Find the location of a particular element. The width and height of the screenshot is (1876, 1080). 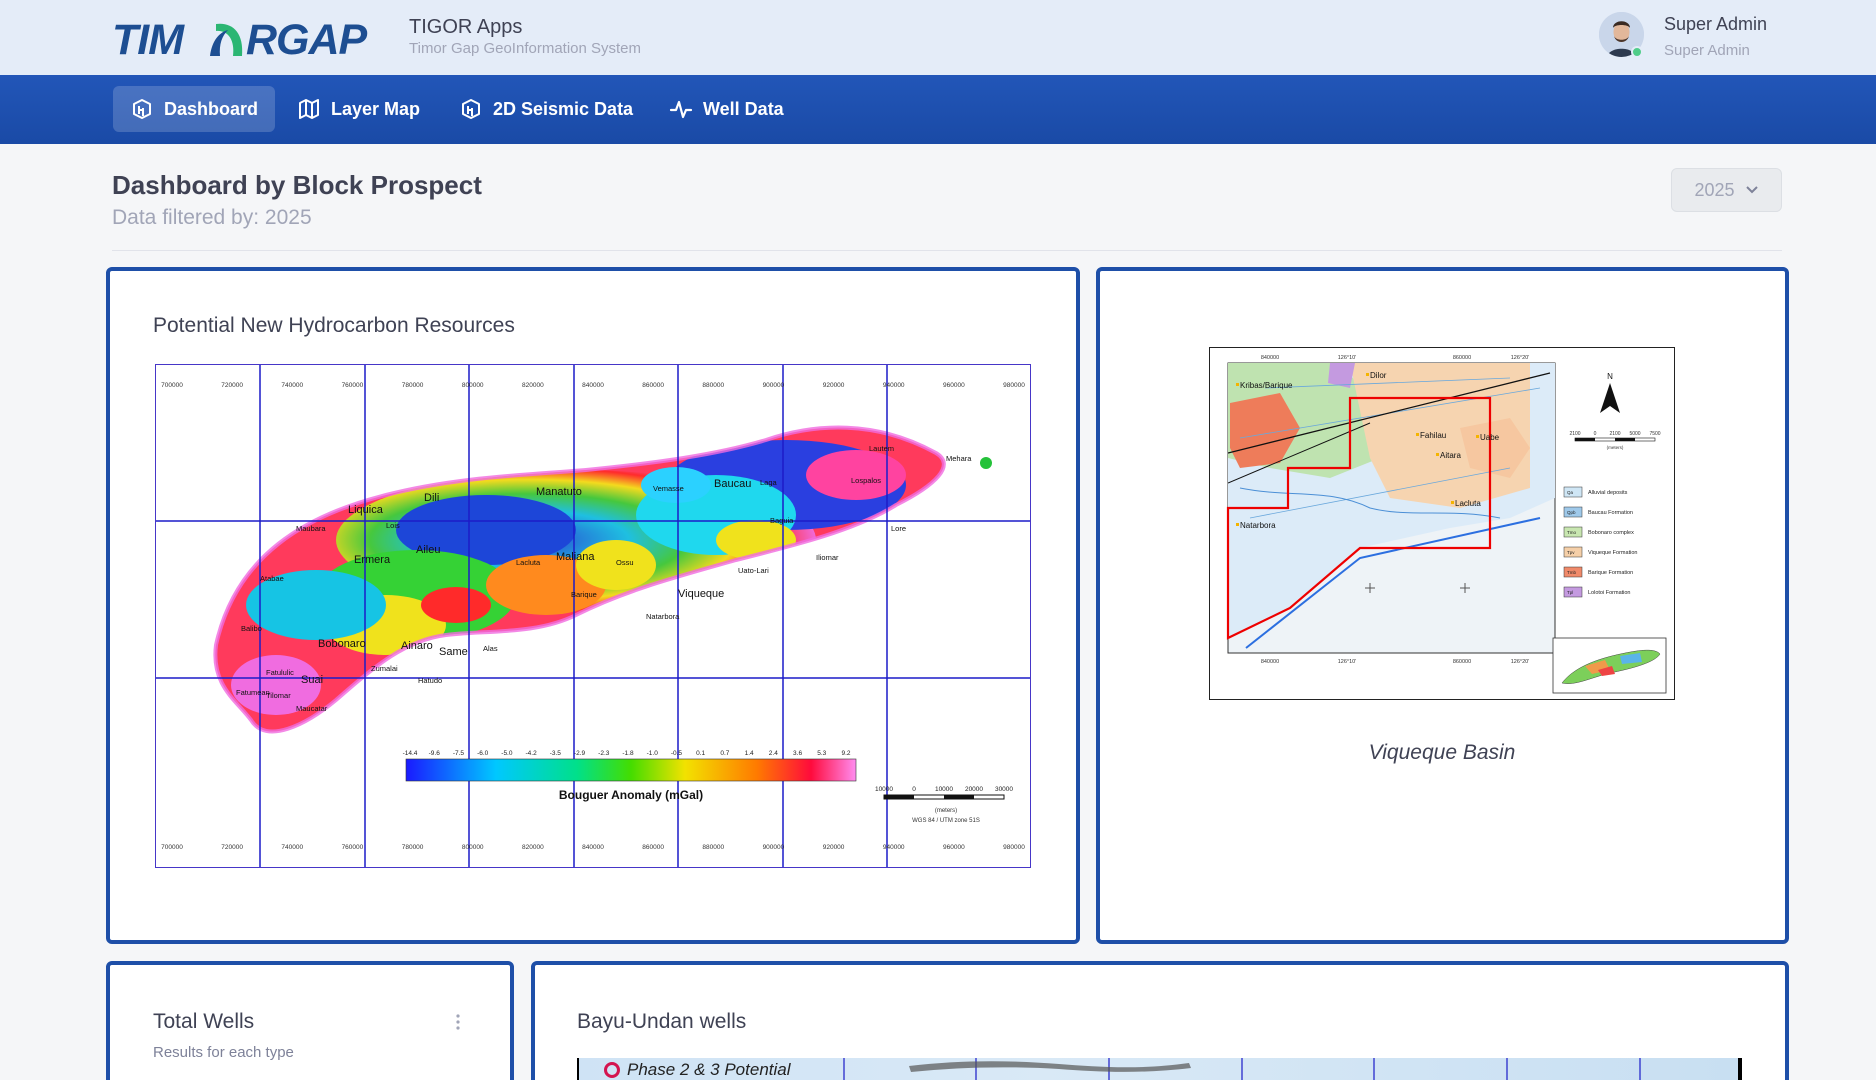

map-place-label: Bobonaro is located at coordinates (342, 644).